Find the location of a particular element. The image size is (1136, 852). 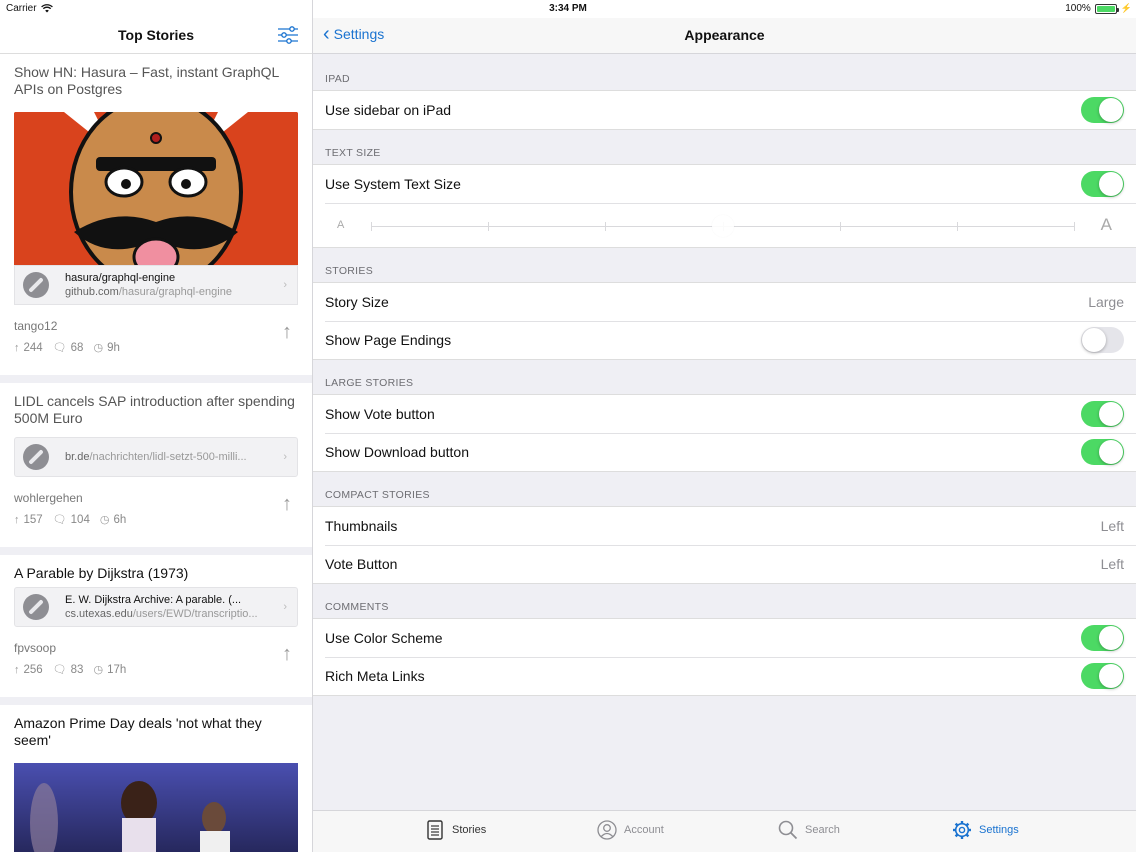

setting-use-system-text: Use System Text Size is located at coordinates (724, 184).